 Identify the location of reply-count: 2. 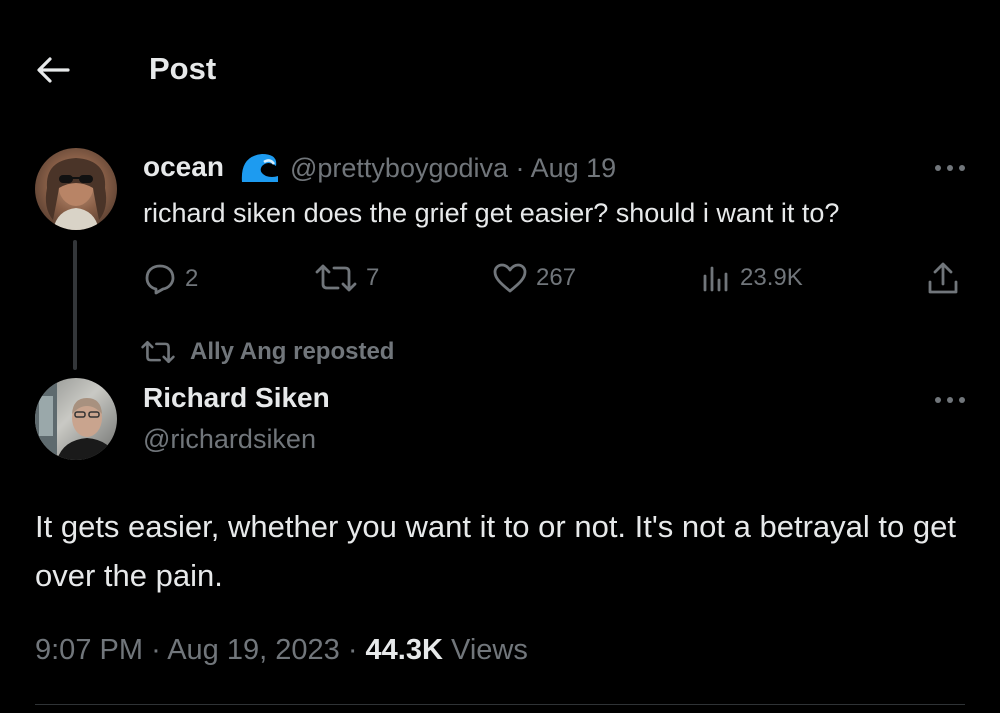
(192, 278).